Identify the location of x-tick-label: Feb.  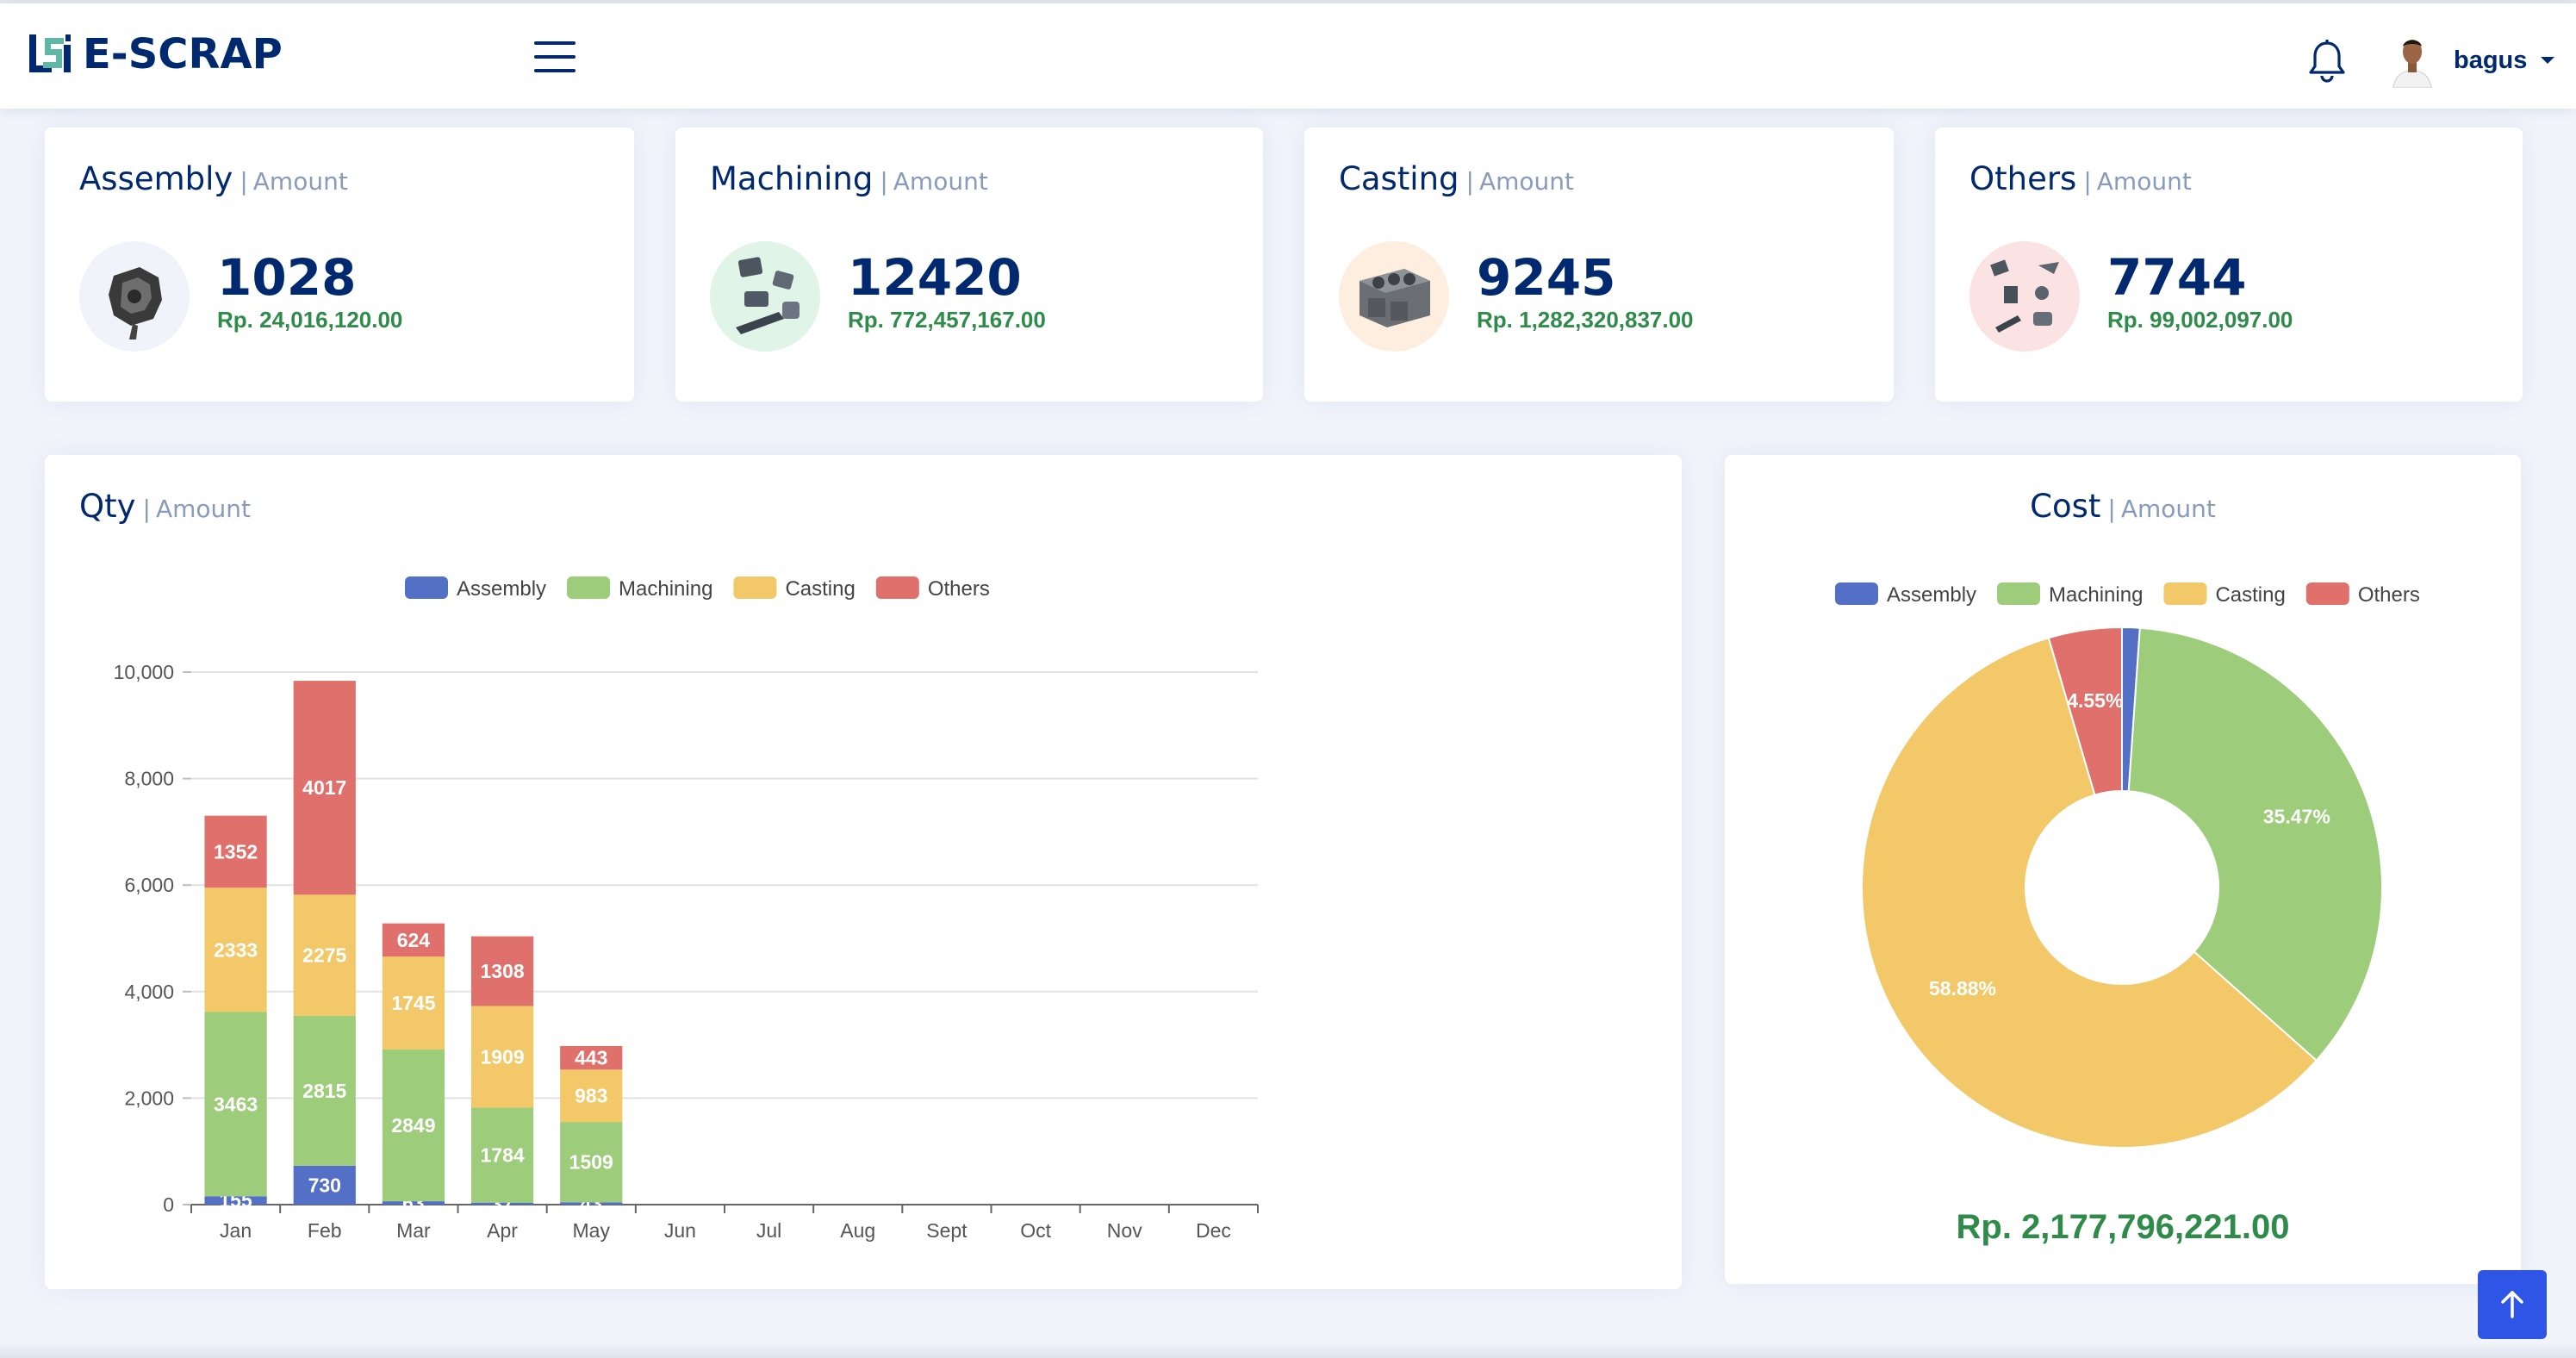
(325, 1231).